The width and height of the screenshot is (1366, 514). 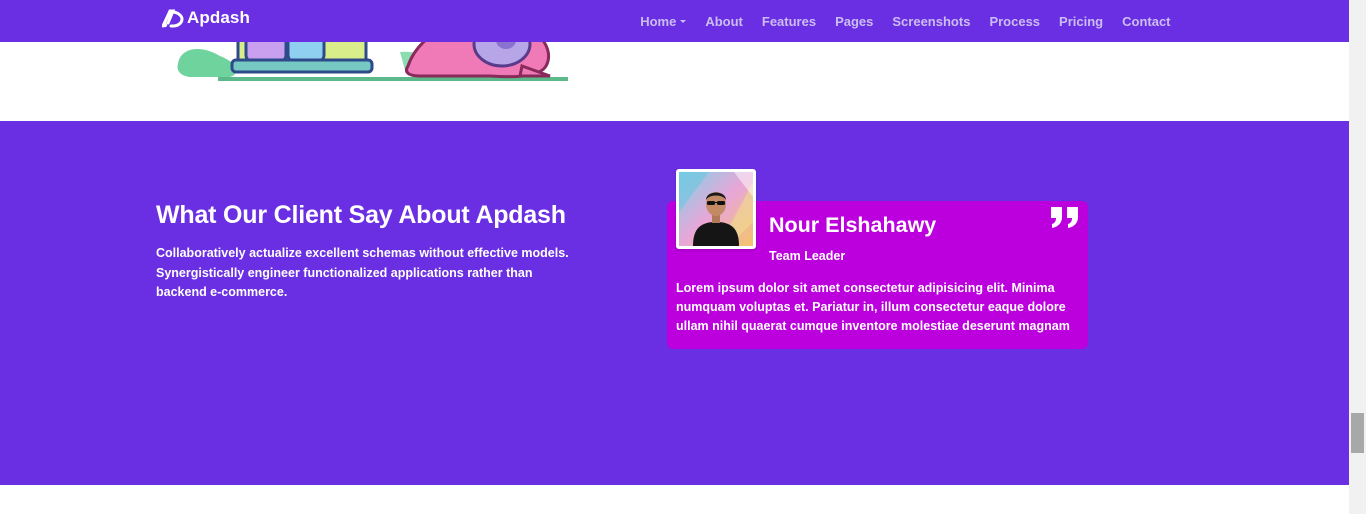 I want to click on nav-link-home: Home, so click(x=663, y=21).